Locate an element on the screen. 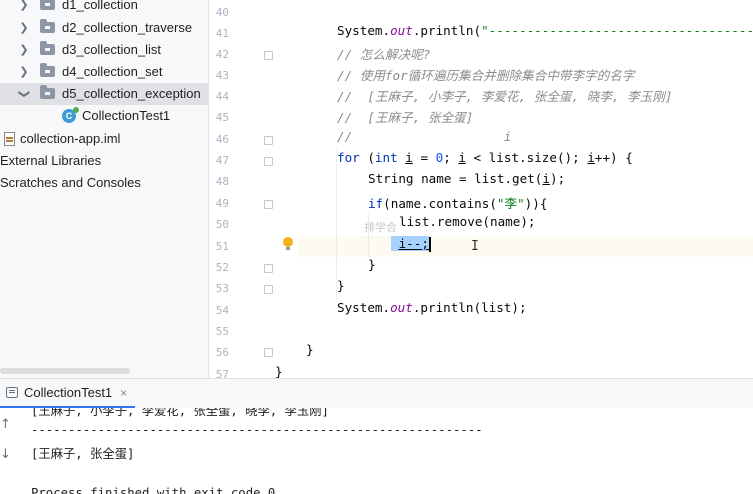 The width and height of the screenshot is (753, 494). tree-item-d2-collection-traverse: ❯ d2_collection_traverse is located at coordinates (104, 28).